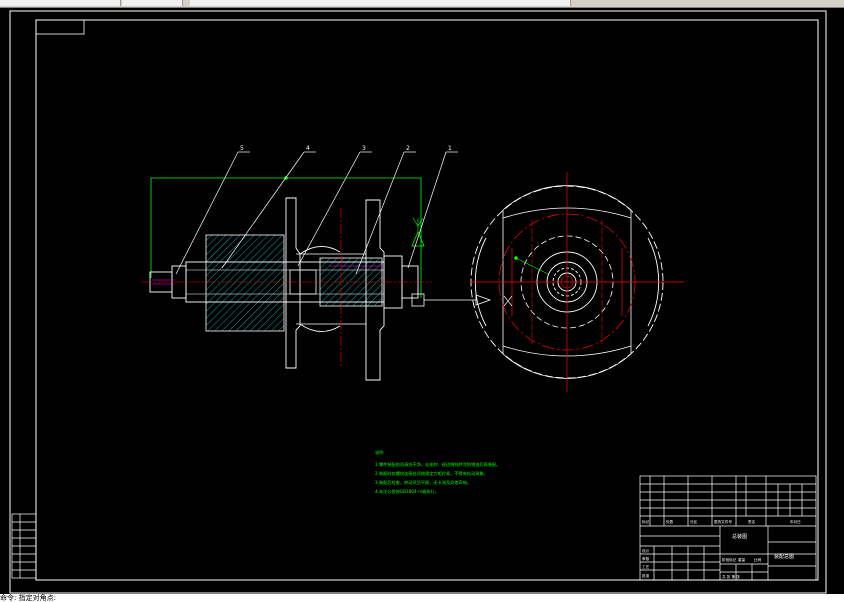  What do you see at coordinates (758, 559) in the screenshot?
I see `scale-label: 比例` at bounding box center [758, 559].